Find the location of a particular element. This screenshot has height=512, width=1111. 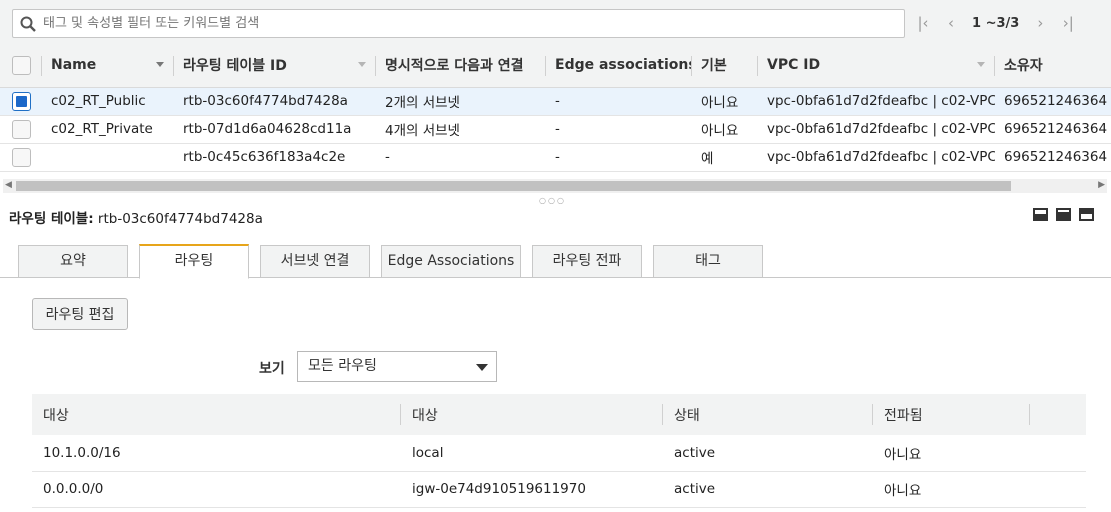

layout-small-icon is located at coordinates (1040, 214).